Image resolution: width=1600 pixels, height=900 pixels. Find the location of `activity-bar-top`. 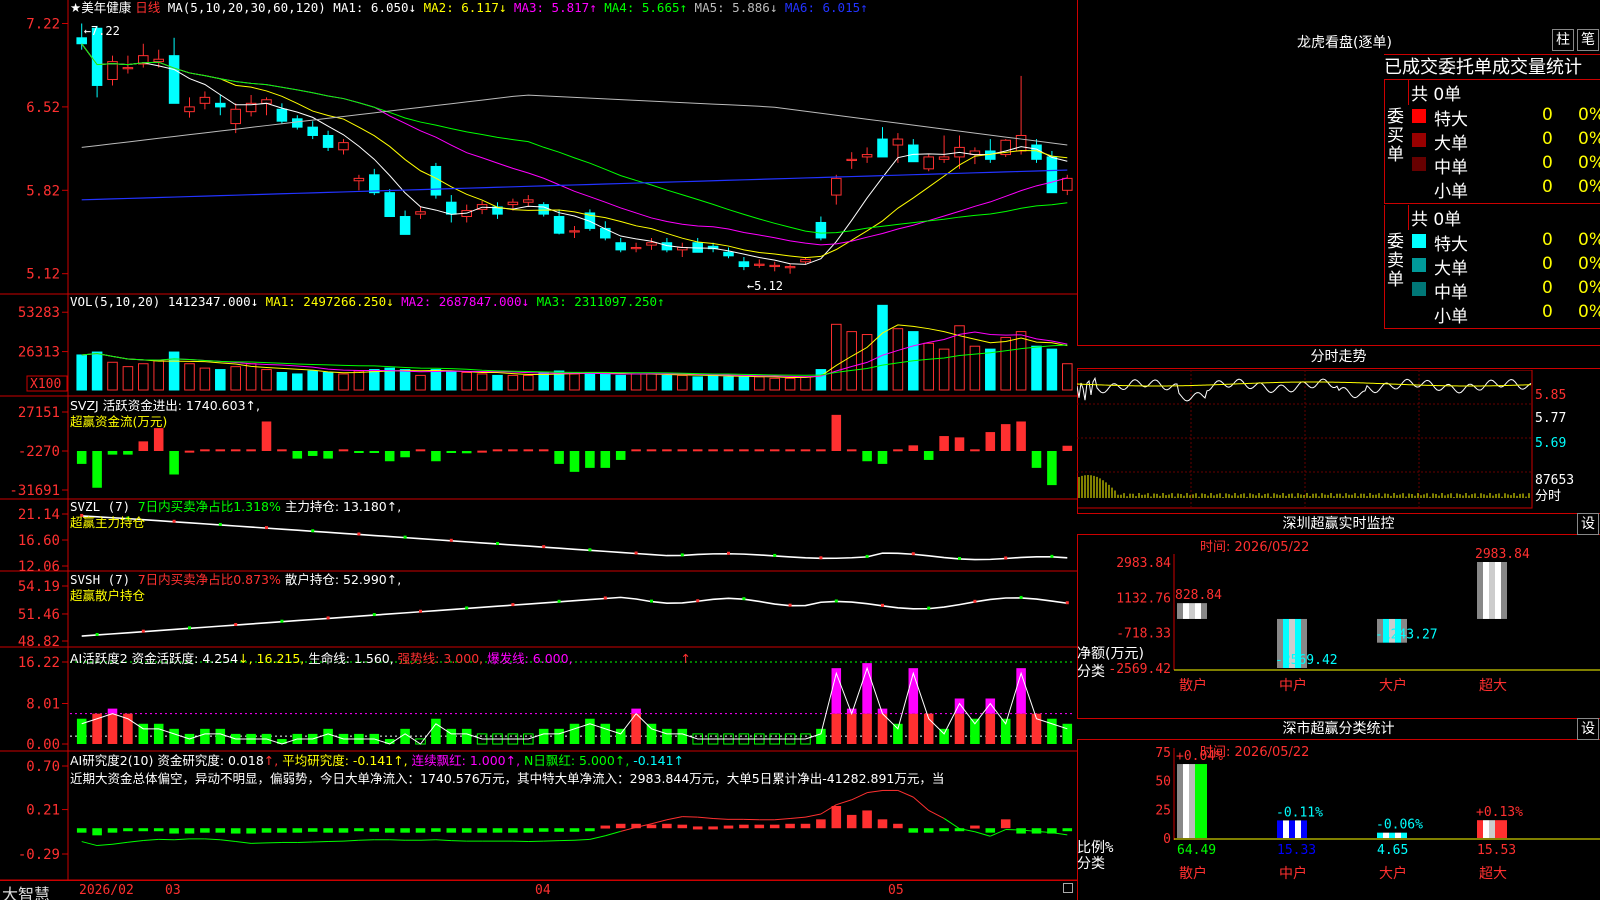

activity-bar-top is located at coordinates (112, 711).